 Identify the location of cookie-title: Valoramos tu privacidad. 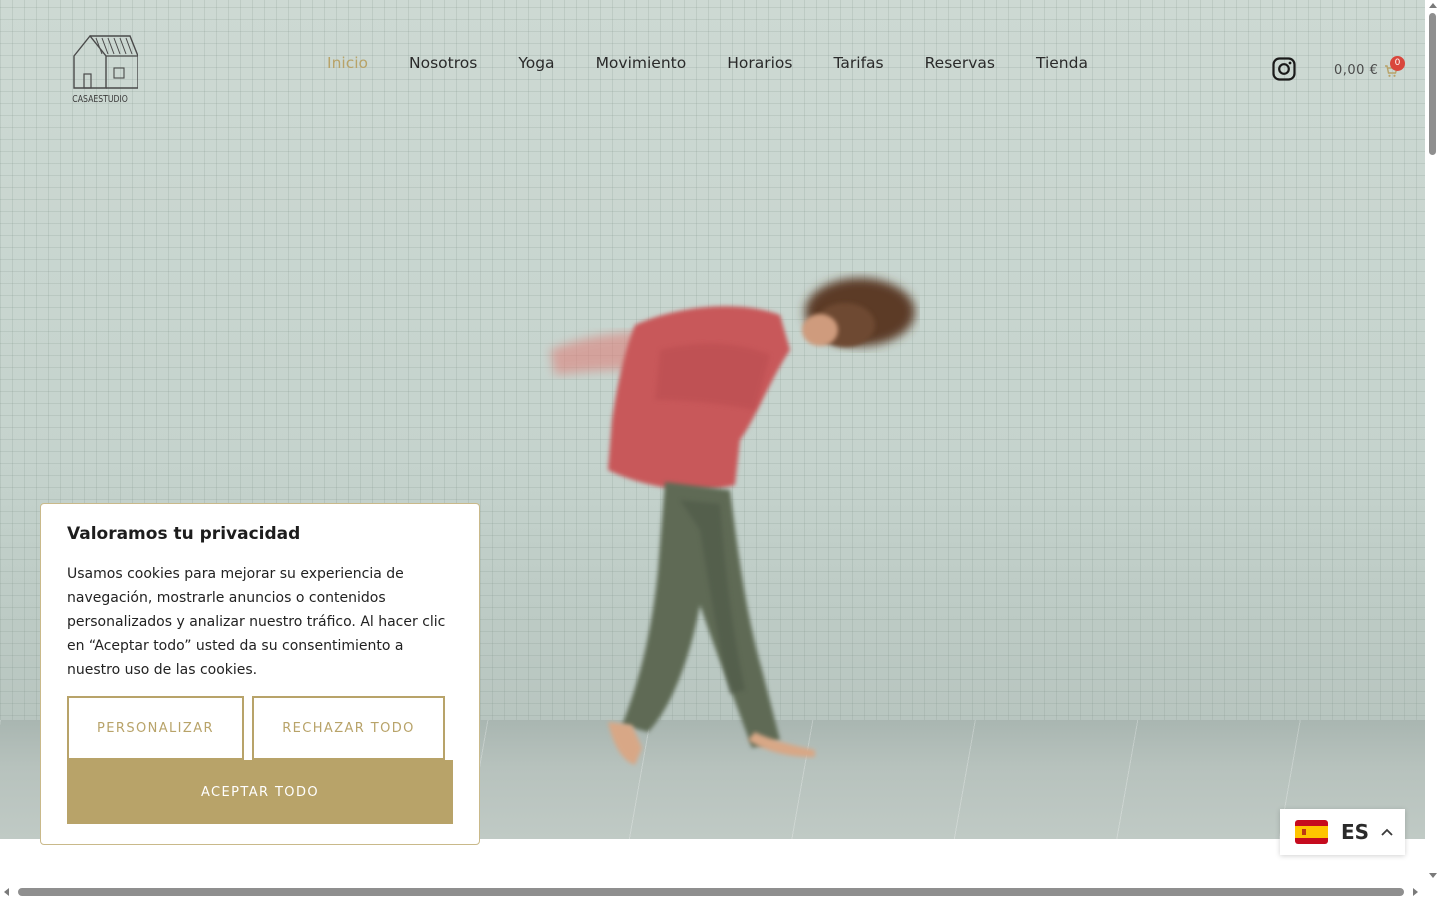
(184, 534).